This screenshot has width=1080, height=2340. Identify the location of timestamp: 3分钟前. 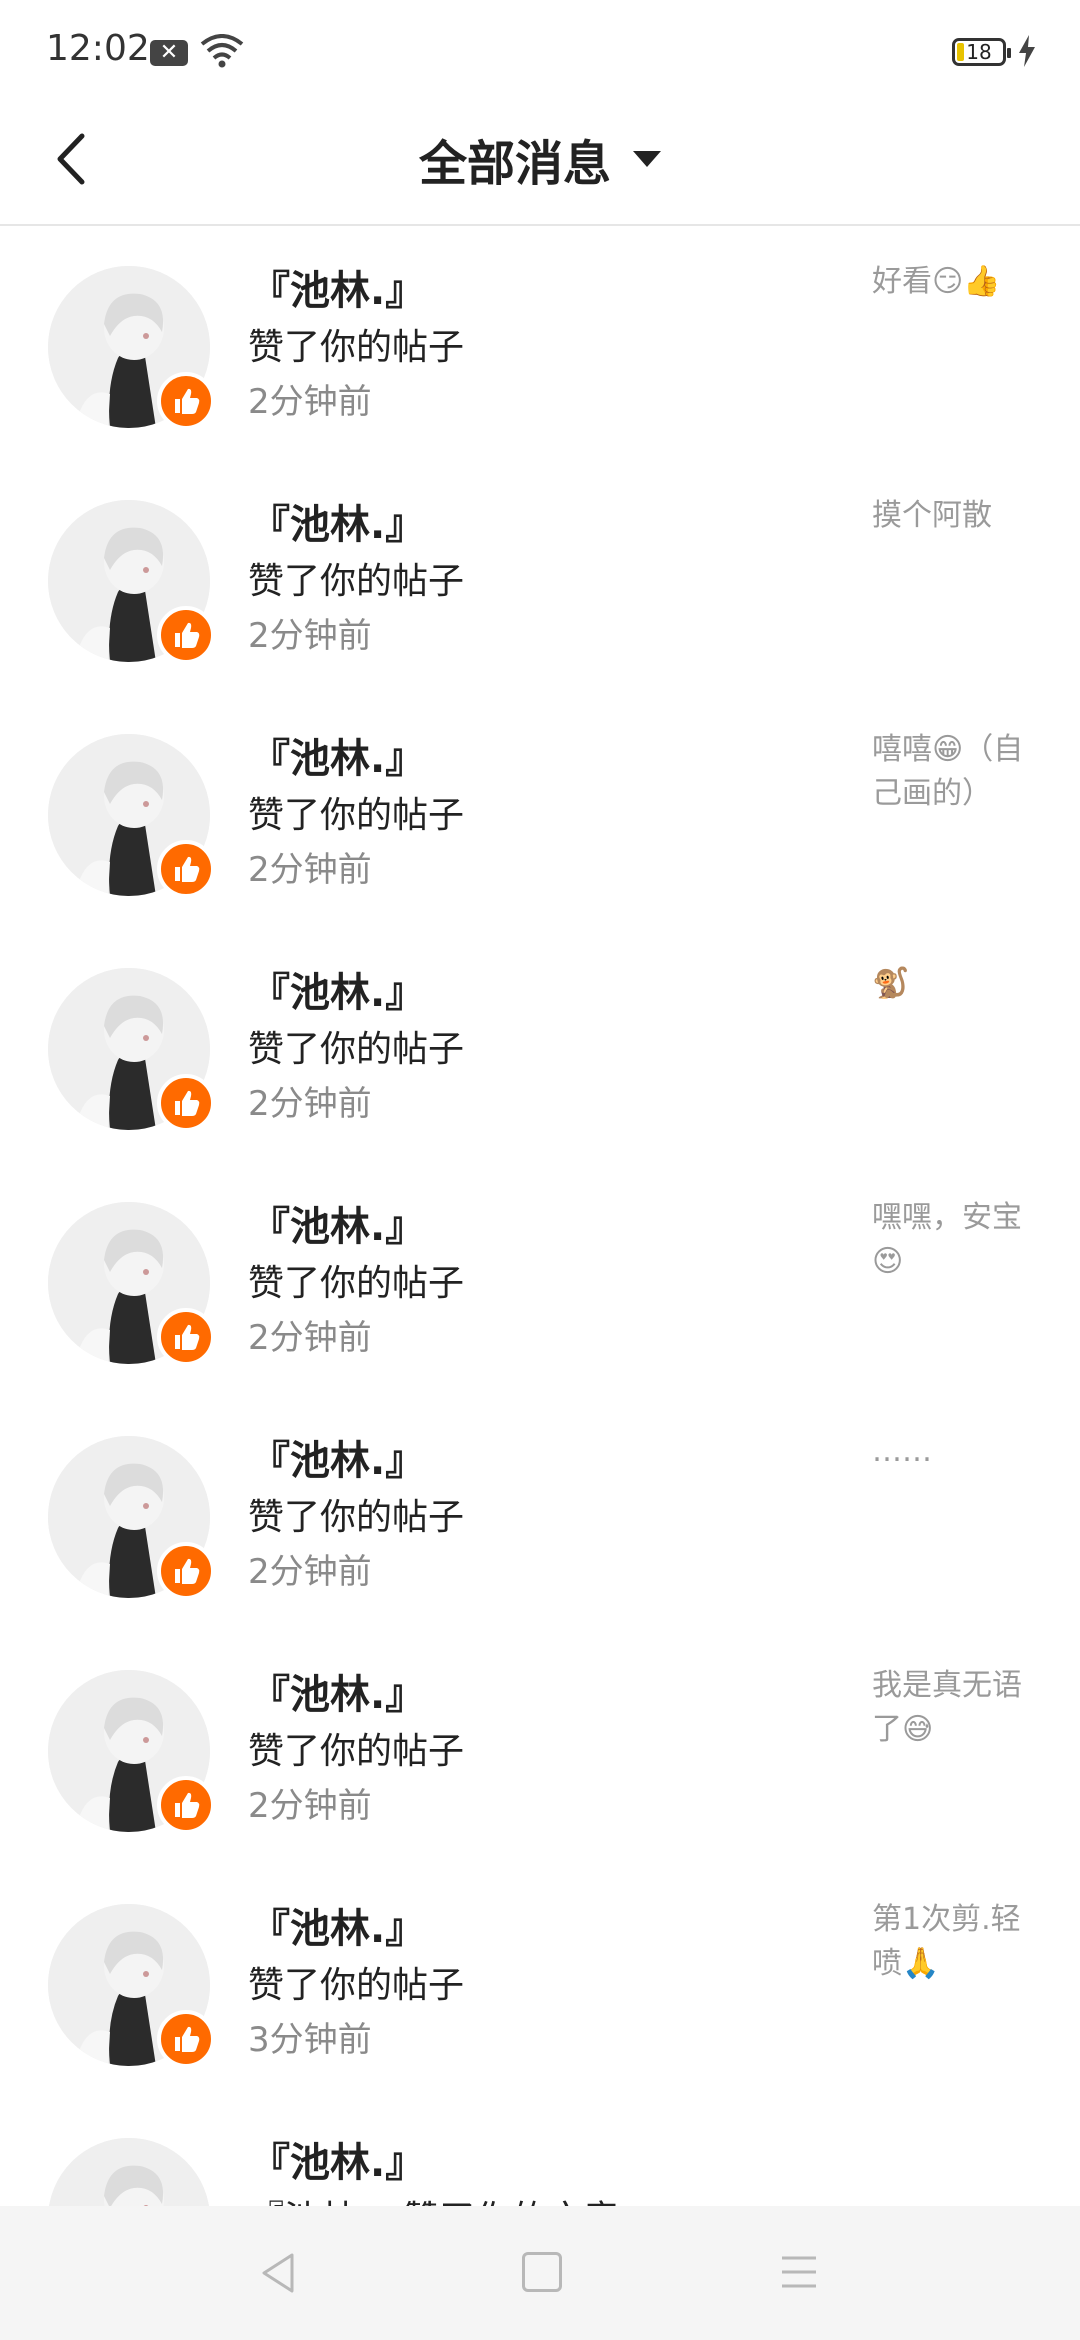
(310, 2040).